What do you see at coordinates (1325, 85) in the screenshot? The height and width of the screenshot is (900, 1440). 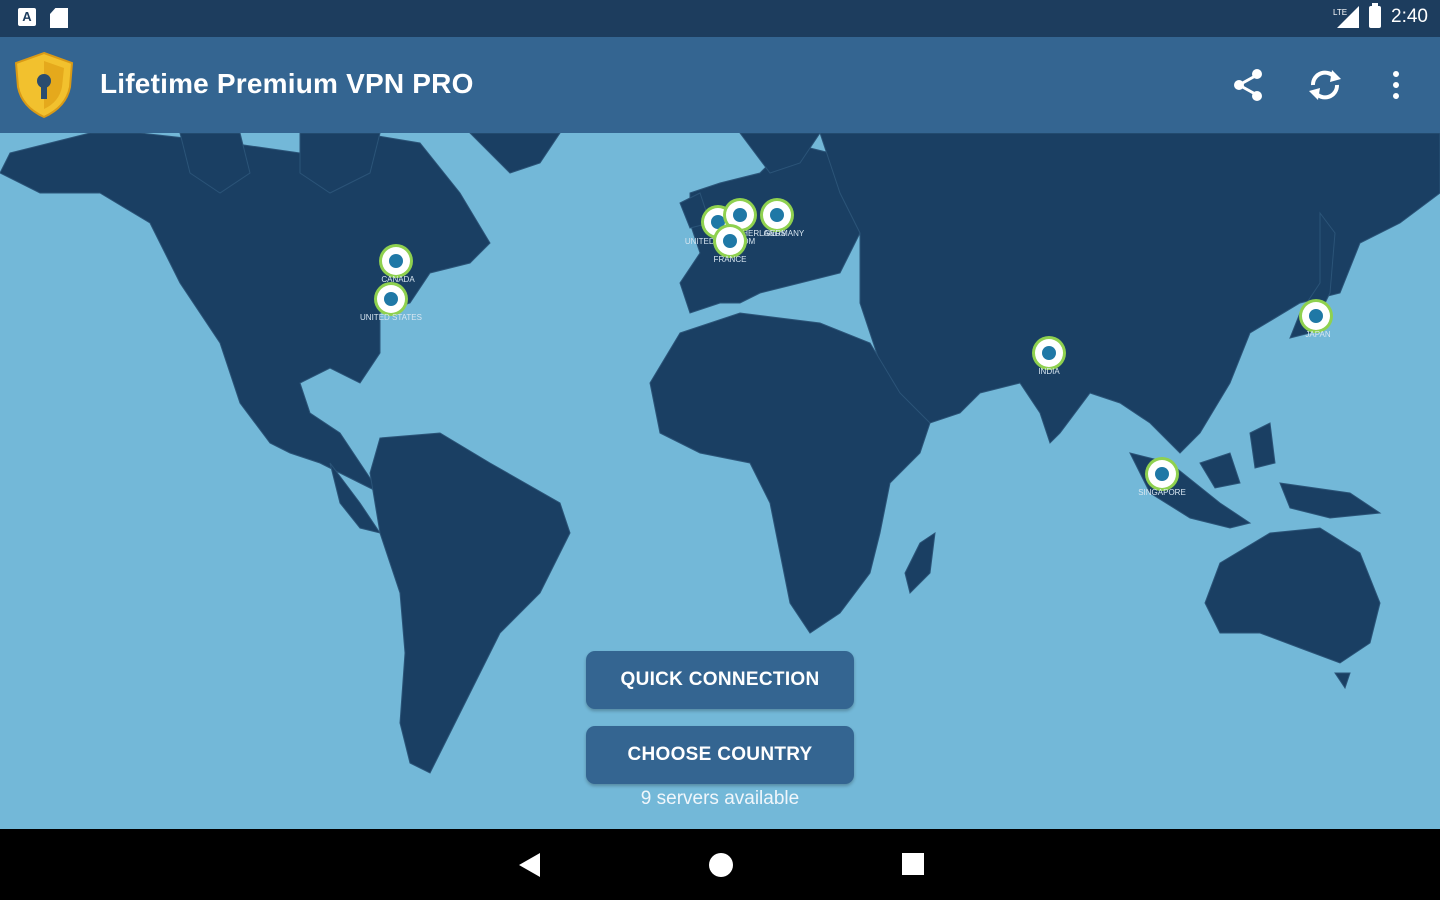 I see `refresh-icon` at bounding box center [1325, 85].